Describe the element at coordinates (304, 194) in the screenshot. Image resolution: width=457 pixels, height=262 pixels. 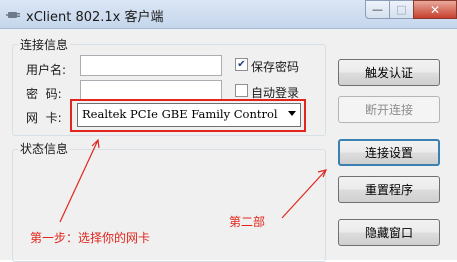
I see `step-two-arrow` at that location.